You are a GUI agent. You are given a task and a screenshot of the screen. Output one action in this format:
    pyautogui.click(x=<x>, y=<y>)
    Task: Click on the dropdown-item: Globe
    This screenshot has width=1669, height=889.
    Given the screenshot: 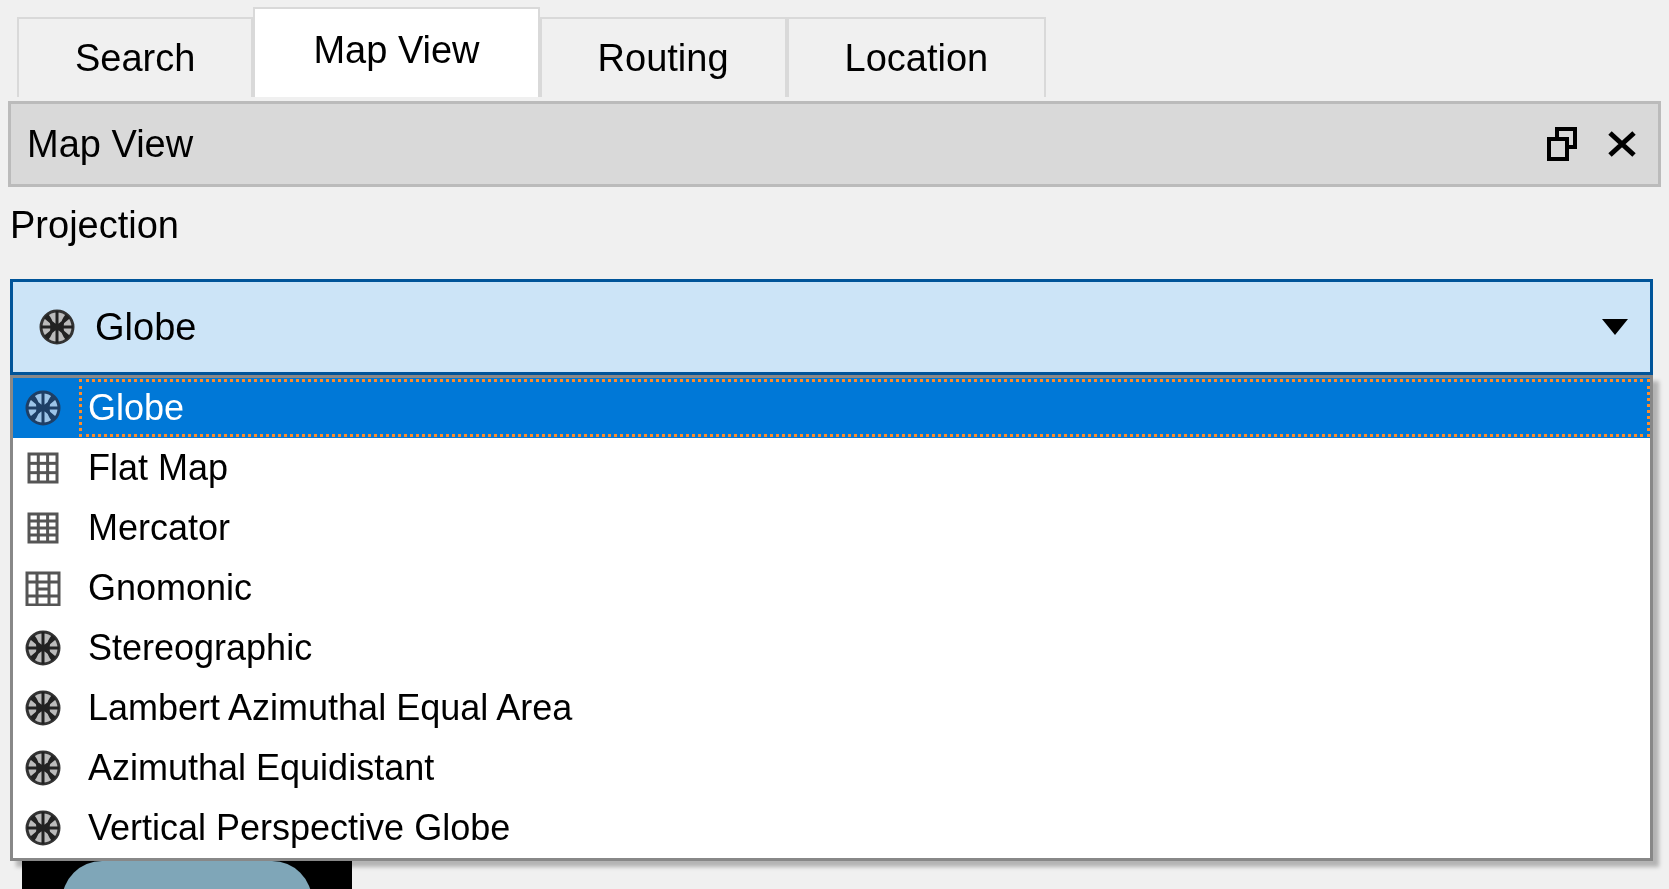 What is the action you would take?
    pyautogui.click(x=831, y=408)
    